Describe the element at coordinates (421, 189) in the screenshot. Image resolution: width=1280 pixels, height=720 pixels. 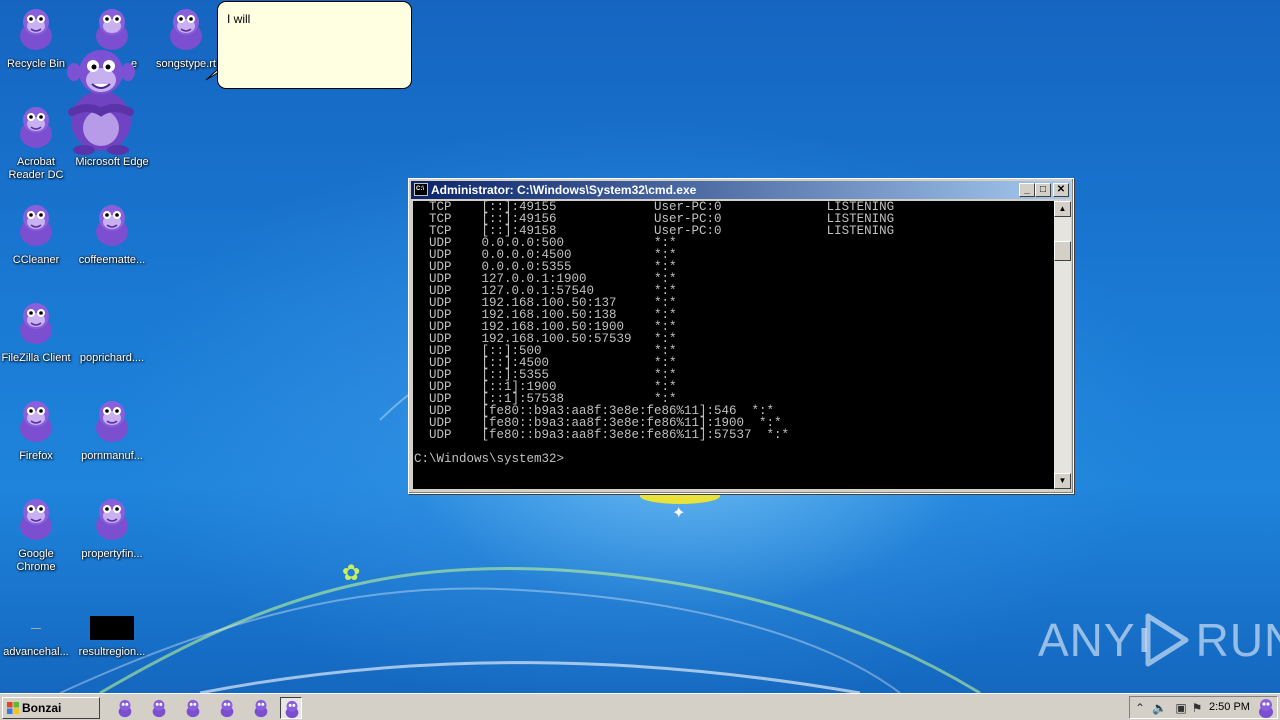
I see `cmd-app-icon: C:\` at that location.